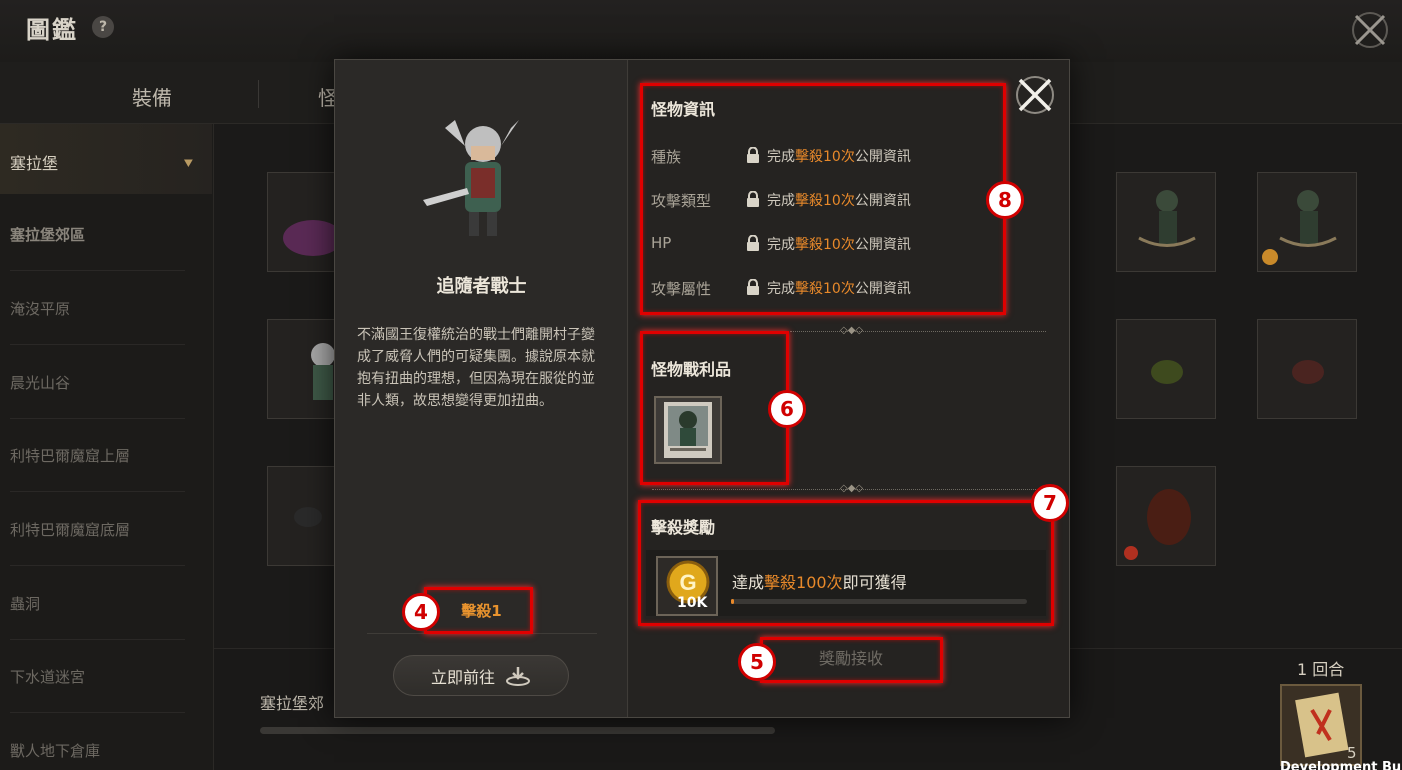  I want to click on dev-build-label: Development Build, so click(1341, 765).